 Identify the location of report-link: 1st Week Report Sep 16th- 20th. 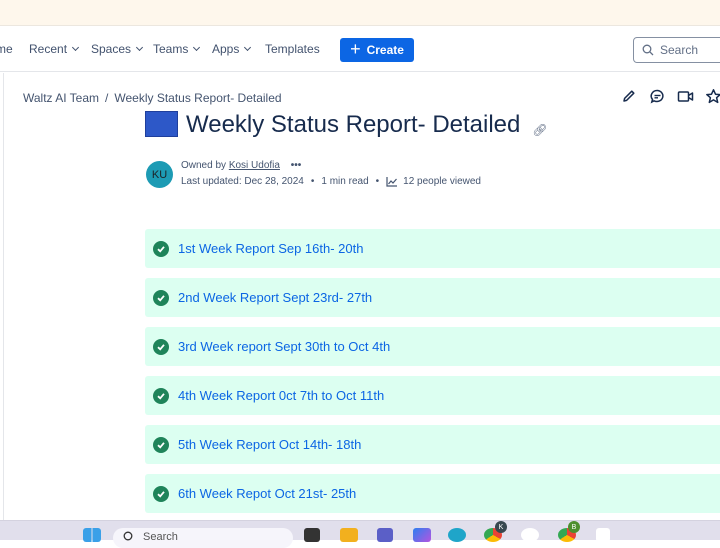
(270, 248).